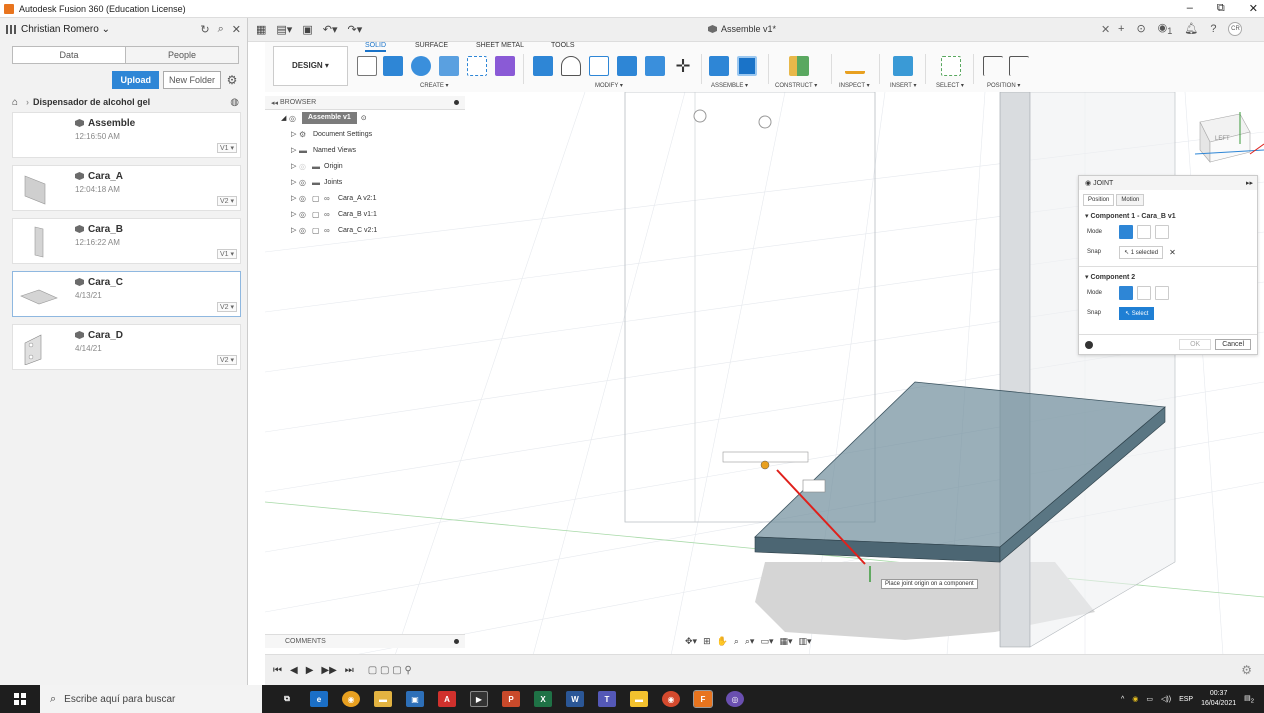 The height and width of the screenshot is (713, 1264). What do you see at coordinates (1165, 28) in the screenshot?
I see `job-status-icon: ◉1` at bounding box center [1165, 28].